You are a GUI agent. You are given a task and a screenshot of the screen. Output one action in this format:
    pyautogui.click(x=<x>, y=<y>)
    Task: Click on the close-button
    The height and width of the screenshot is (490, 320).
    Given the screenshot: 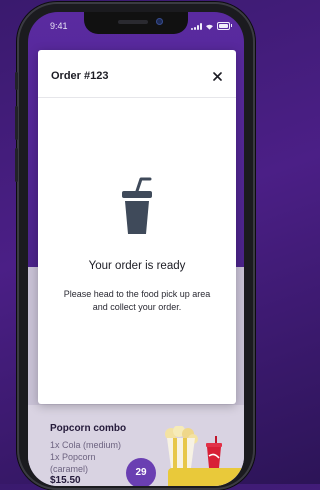 What is the action you would take?
    pyautogui.click(x=217, y=76)
    